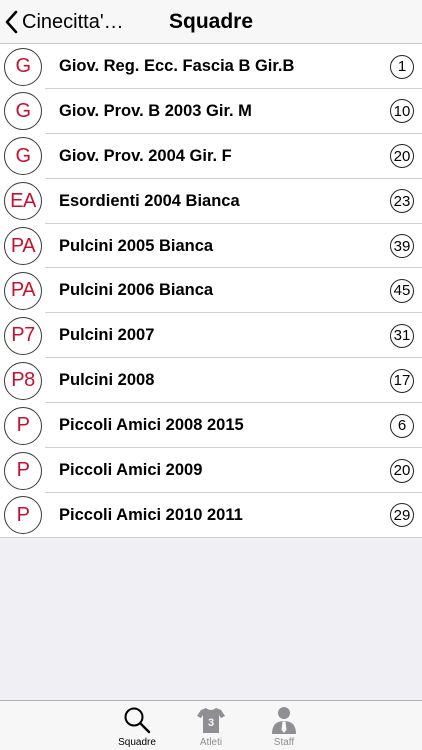 Image resolution: width=422 pixels, height=750 pixels. Describe the element at coordinates (211, 742) in the screenshot. I see `tab-label: Atleti` at that location.